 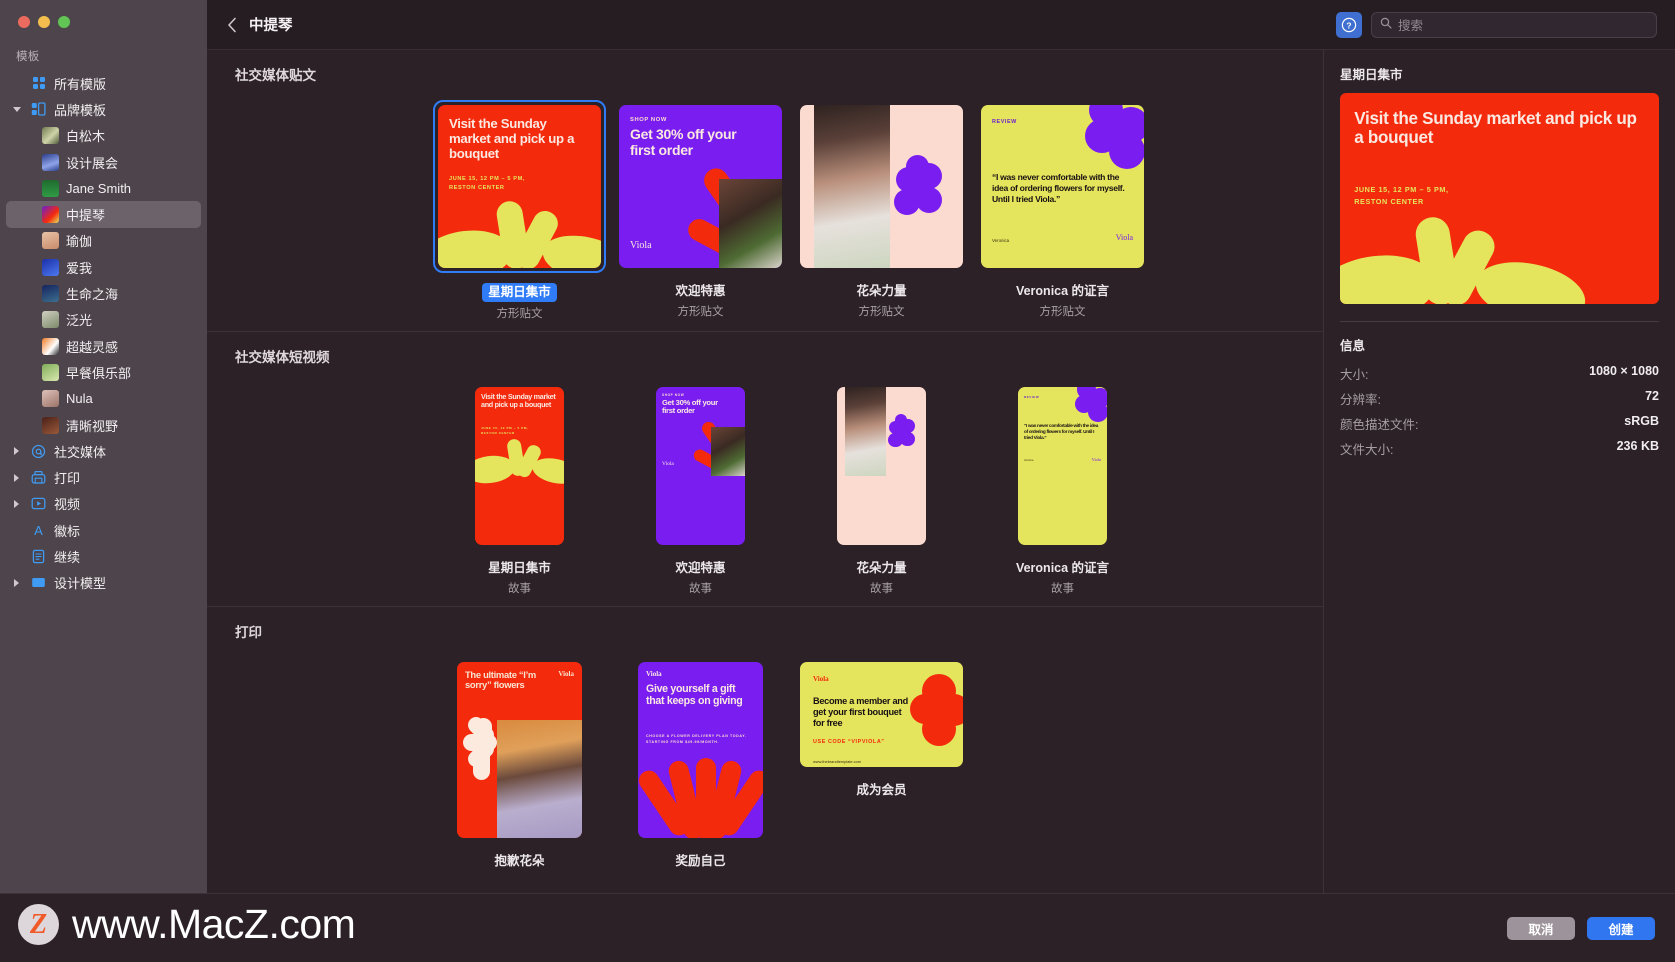 I want to click on sidebar-item-label: 设计展会, so click(x=92, y=163).